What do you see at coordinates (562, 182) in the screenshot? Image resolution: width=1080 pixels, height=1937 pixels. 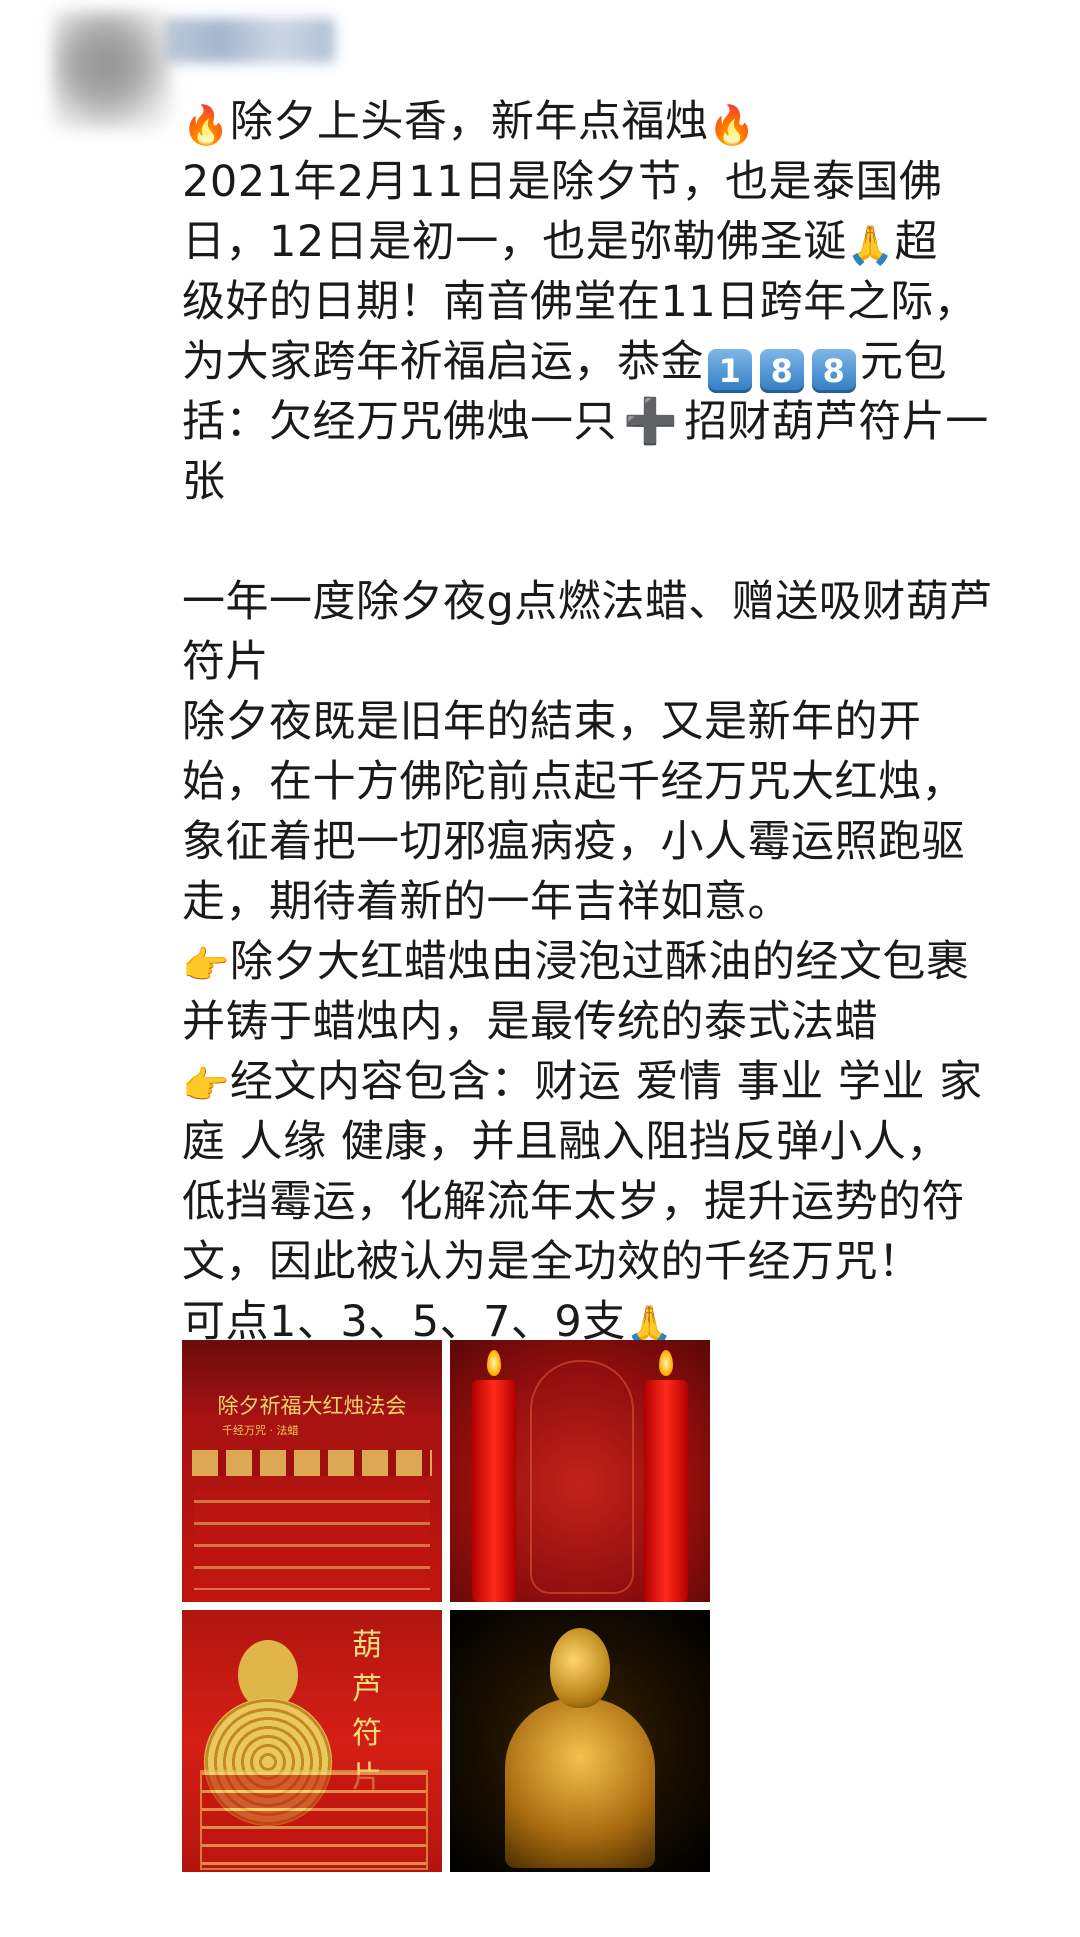 I see `post-line: 2021年2月11日是除夕节，也是泰国佛` at bounding box center [562, 182].